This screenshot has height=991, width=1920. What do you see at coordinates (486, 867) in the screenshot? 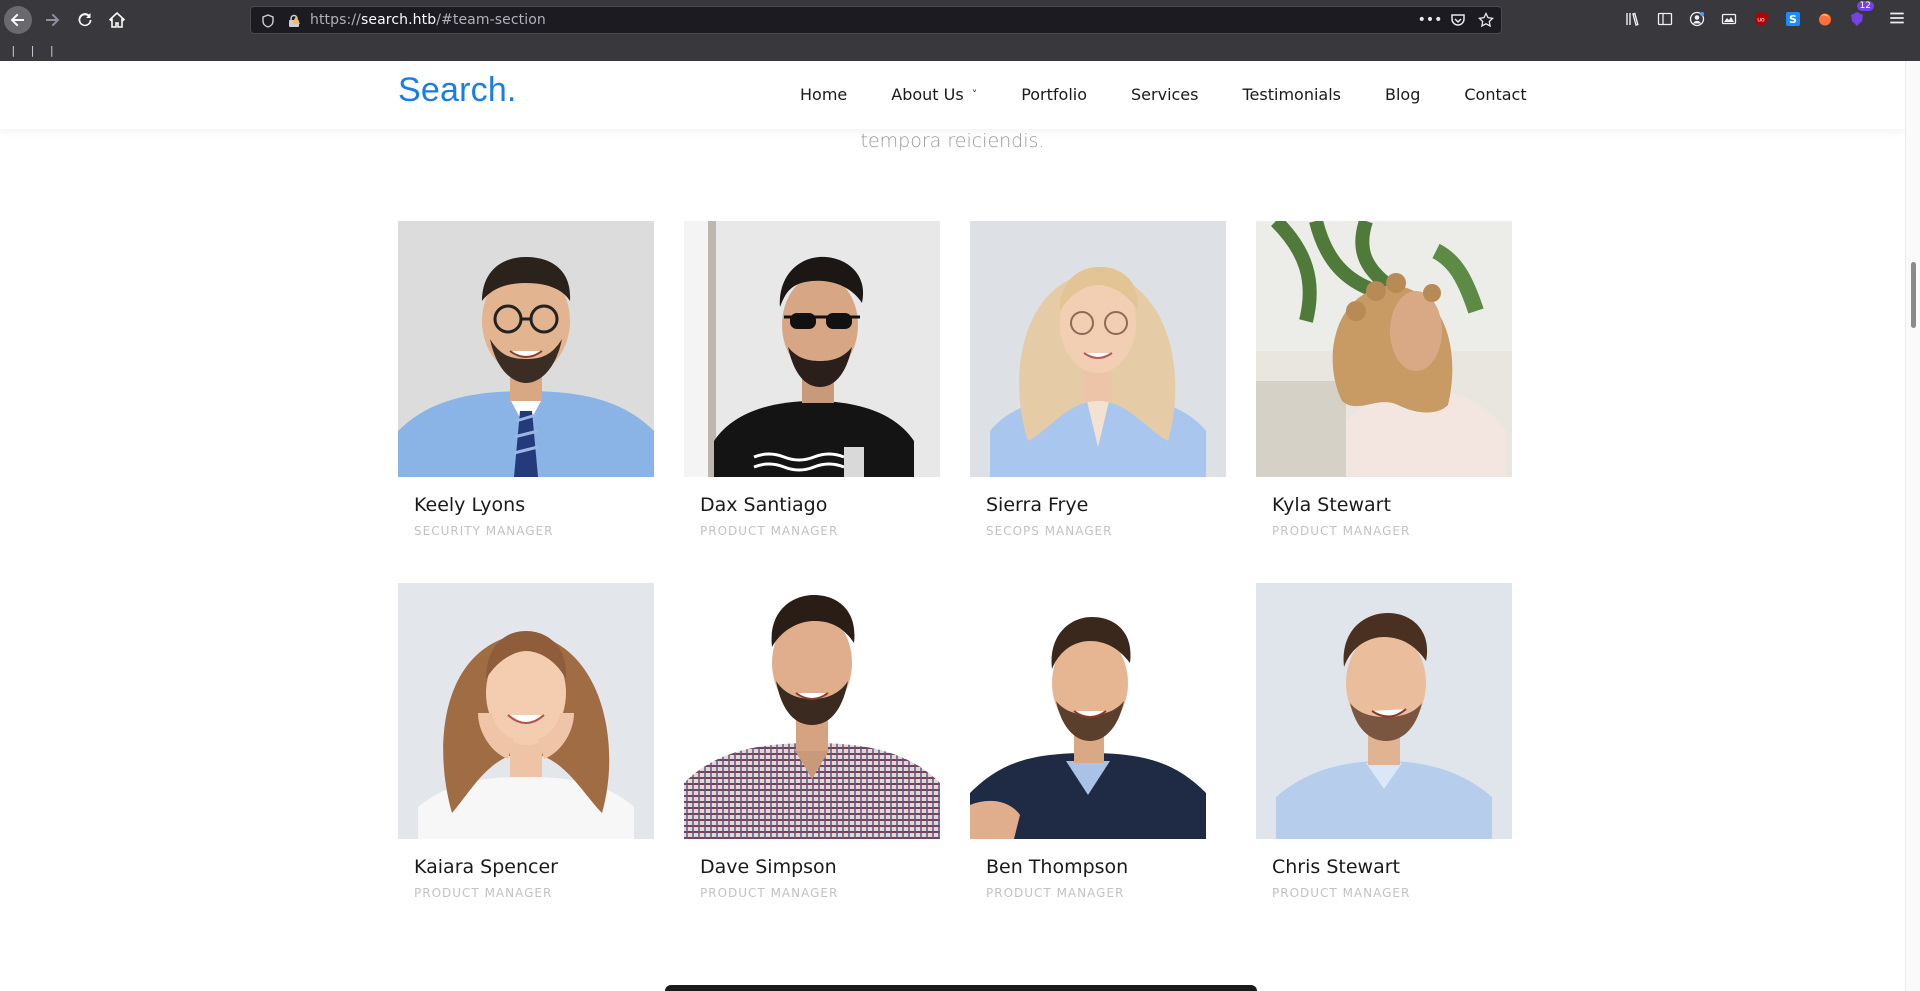
I see `team-member-name: Kaiara Spencer` at bounding box center [486, 867].